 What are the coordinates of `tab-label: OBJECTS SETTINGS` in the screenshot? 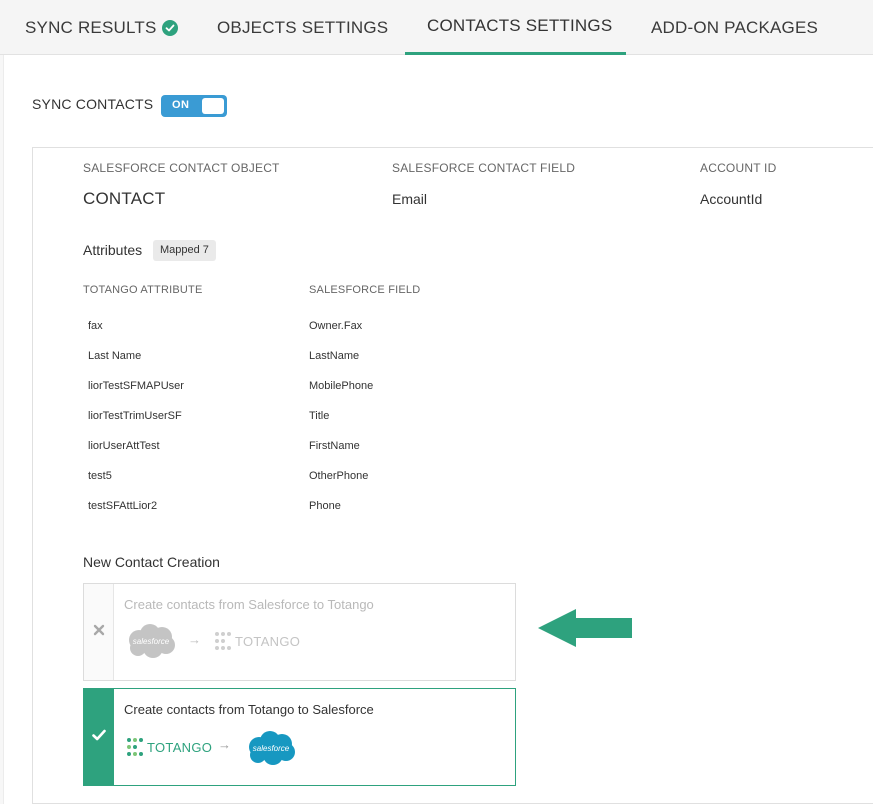 It's located at (303, 27).